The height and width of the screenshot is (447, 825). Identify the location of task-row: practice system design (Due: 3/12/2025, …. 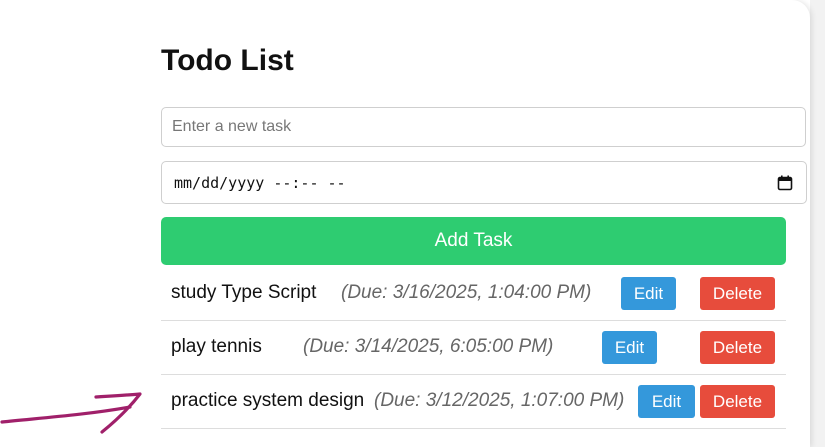
(473, 401).